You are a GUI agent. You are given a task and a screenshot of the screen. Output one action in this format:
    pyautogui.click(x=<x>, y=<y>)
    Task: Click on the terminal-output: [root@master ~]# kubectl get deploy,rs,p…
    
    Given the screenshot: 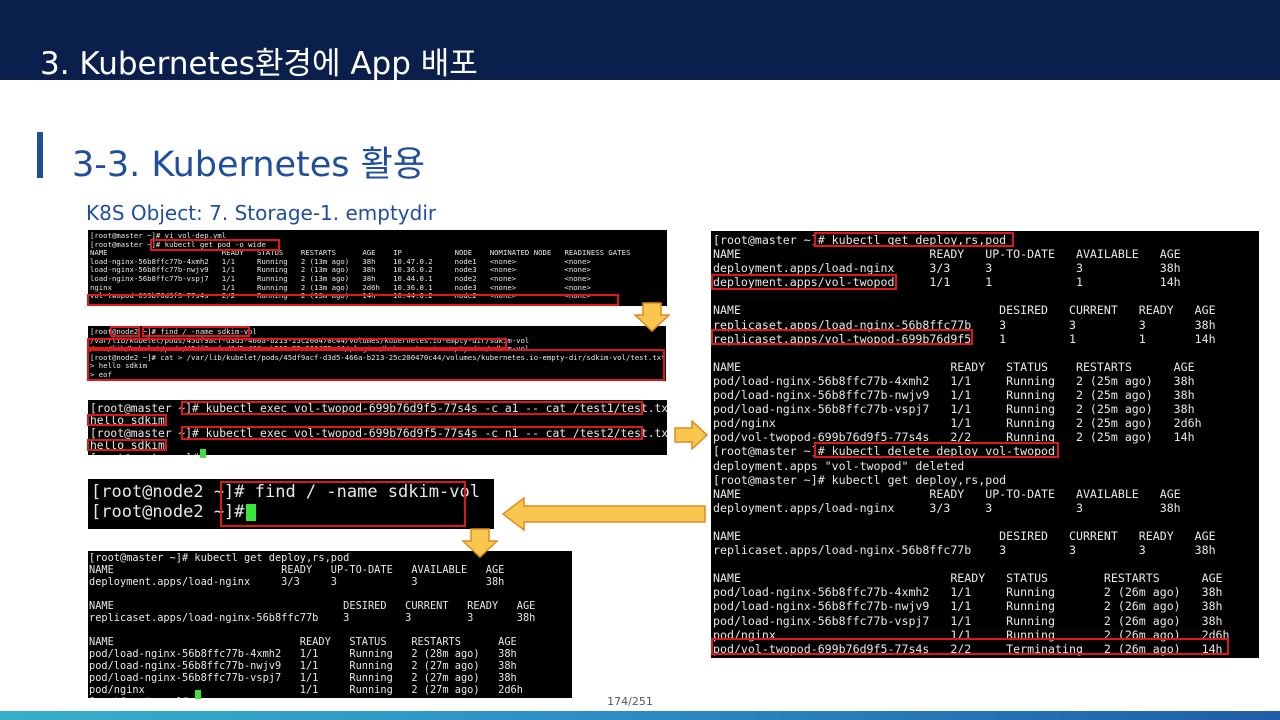 What is the action you would take?
    pyautogui.click(x=312, y=625)
    